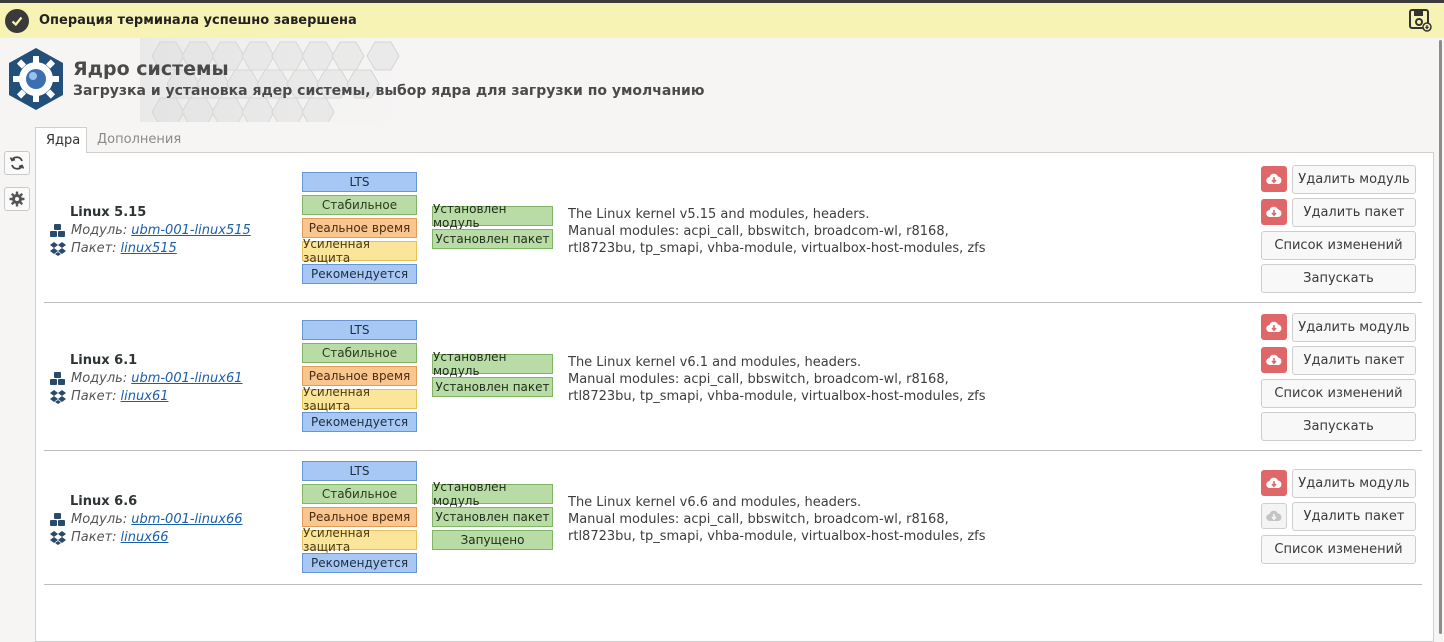 Image resolution: width=1444 pixels, height=642 pixels. Describe the element at coordinates (61, 140) in the screenshot. I see `tab-kernels: Ядра` at that location.